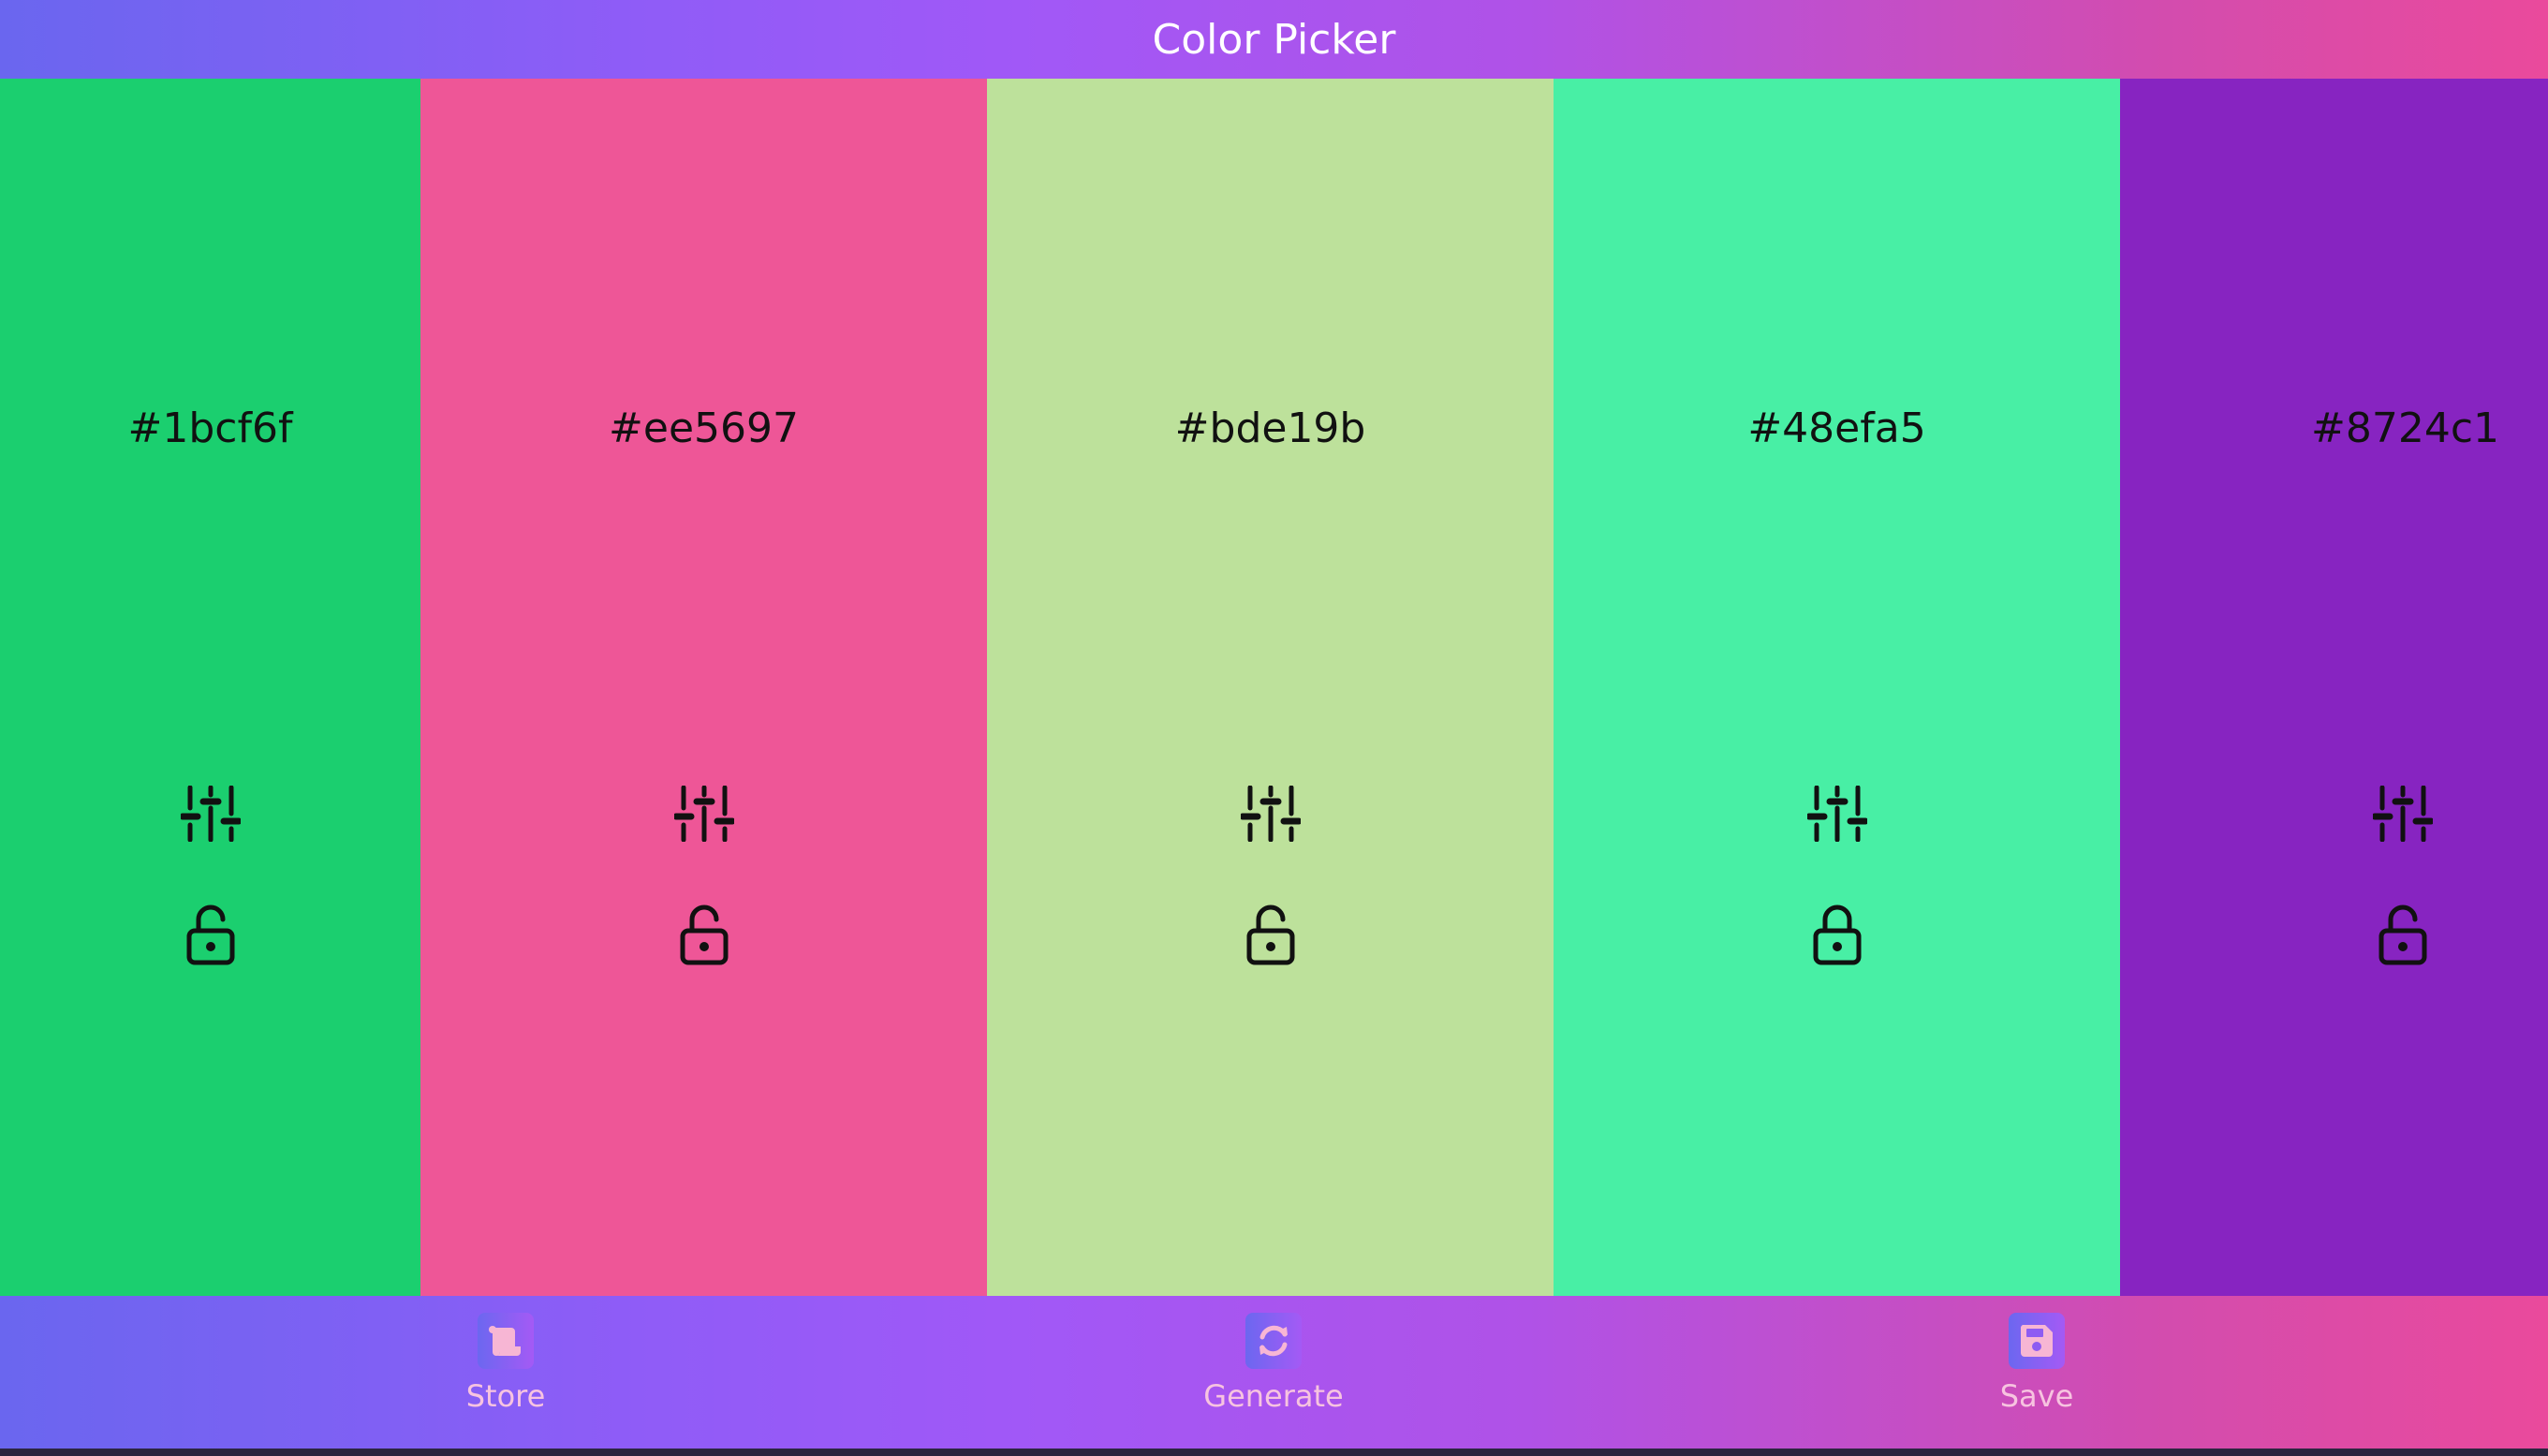  I want to click on store-button: Store, so click(506, 1378).